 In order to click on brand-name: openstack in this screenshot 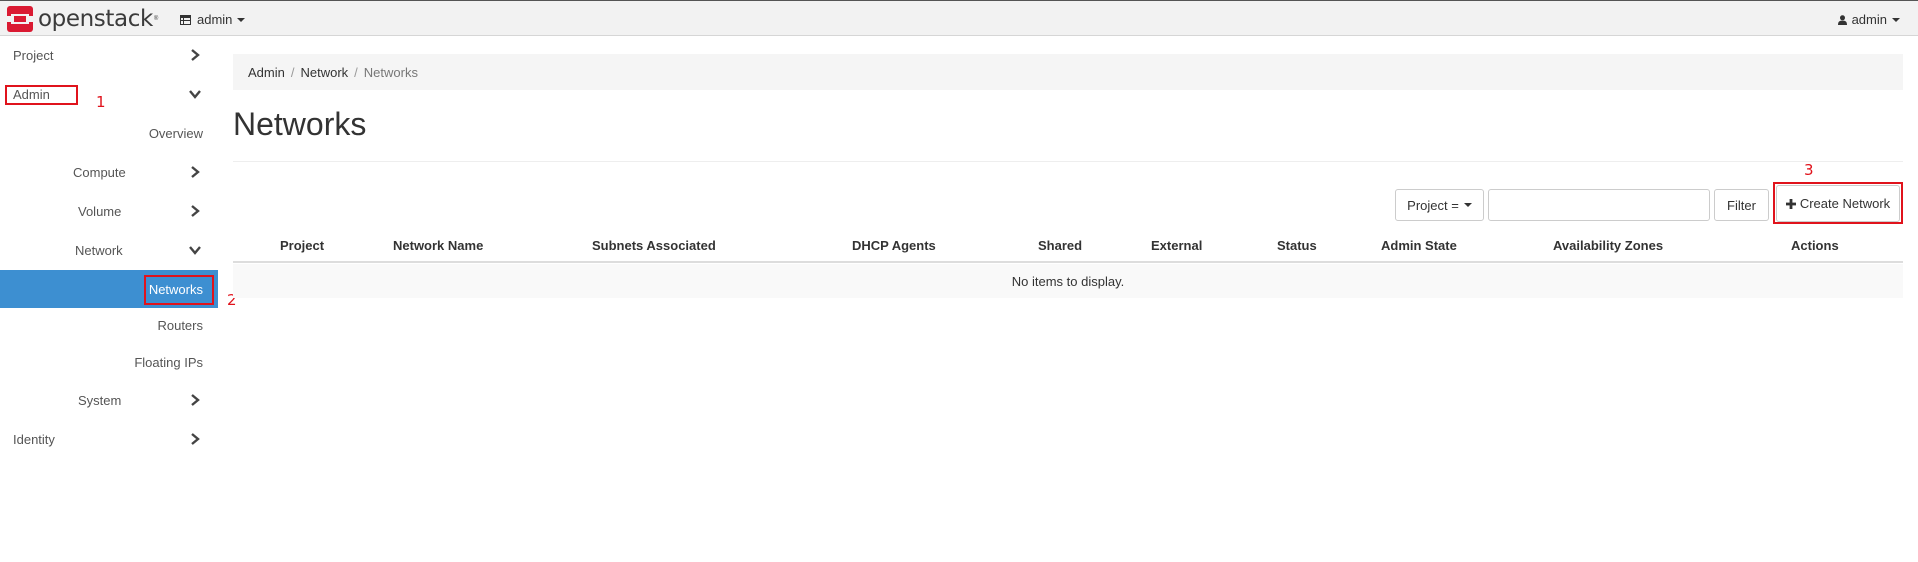, I will do `click(95, 19)`.